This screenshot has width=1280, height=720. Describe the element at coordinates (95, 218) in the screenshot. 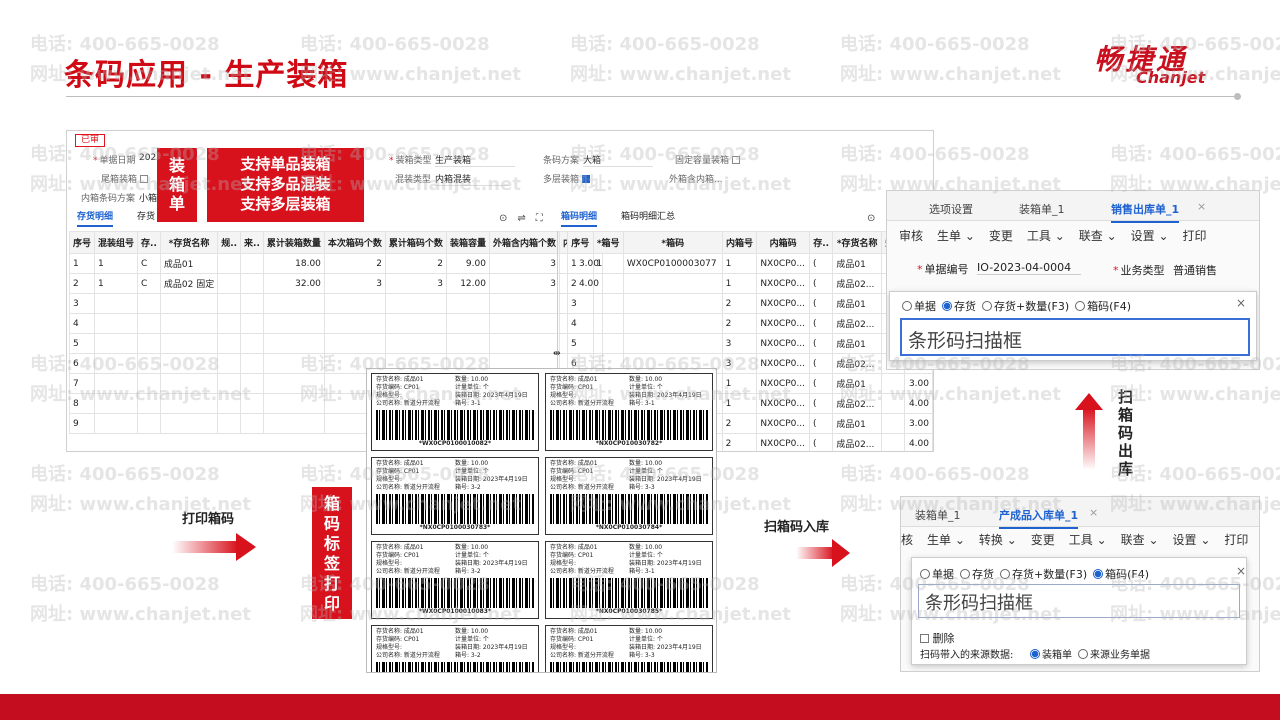

I see `tab-inventory: 存货明细` at that location.